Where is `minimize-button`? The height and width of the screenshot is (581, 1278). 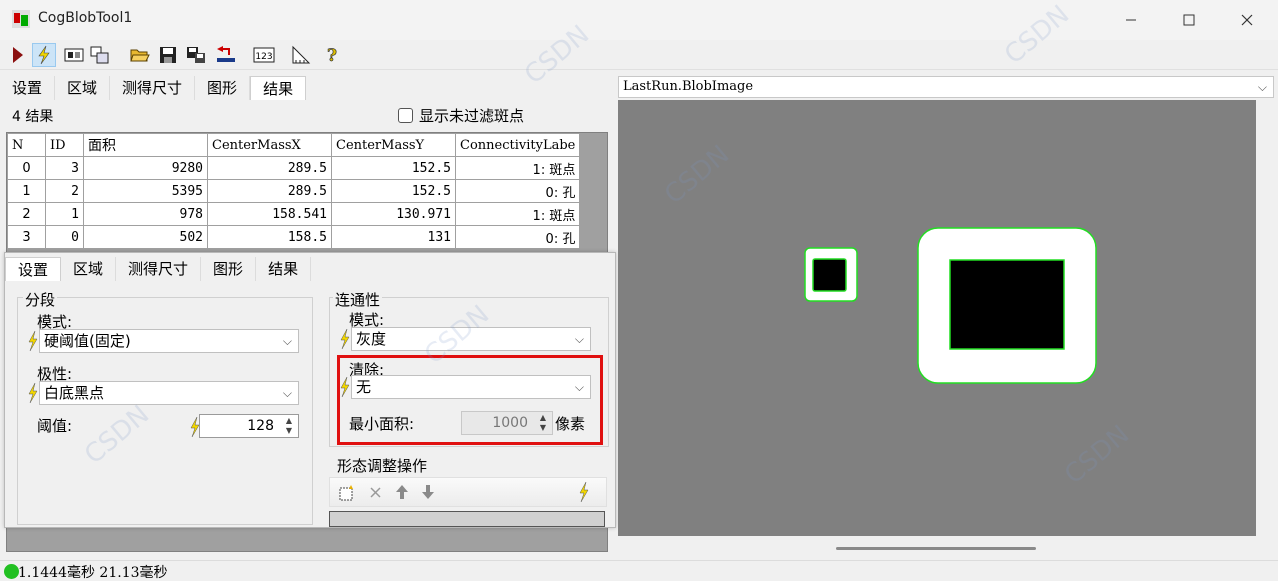 minimize-button is located at coordinates (1131, 20).